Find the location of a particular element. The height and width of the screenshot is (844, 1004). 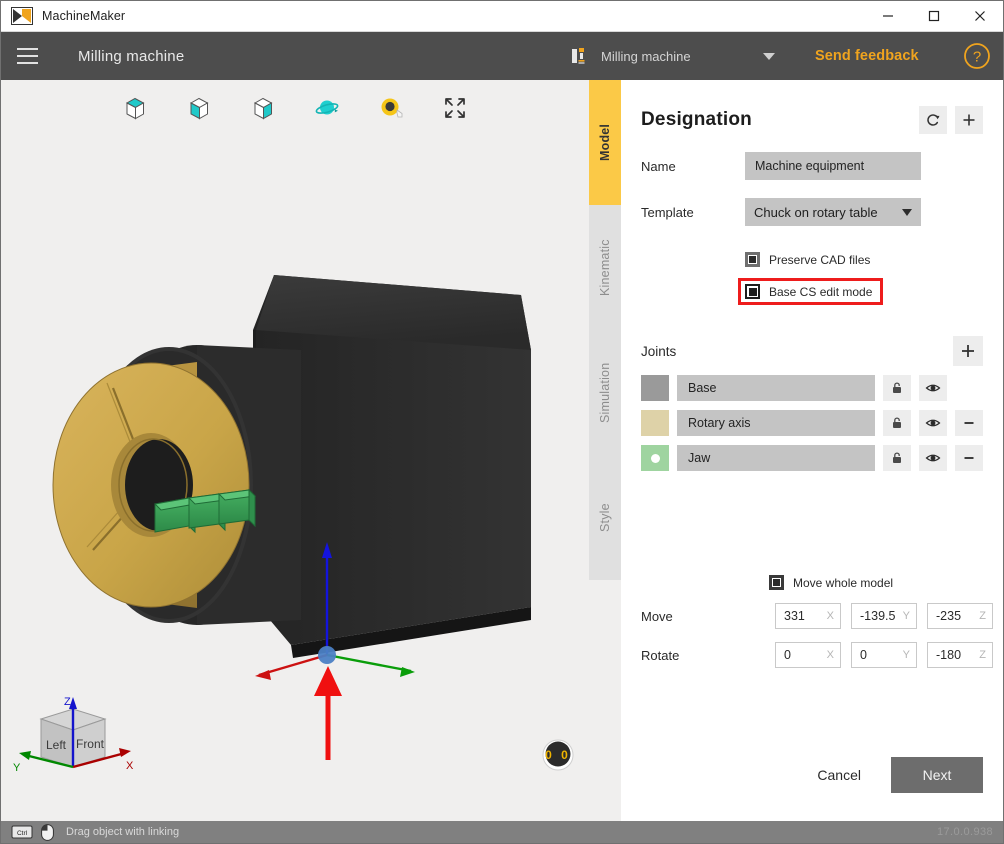

axis-y-label: Y is located at coordinates (906, 655).